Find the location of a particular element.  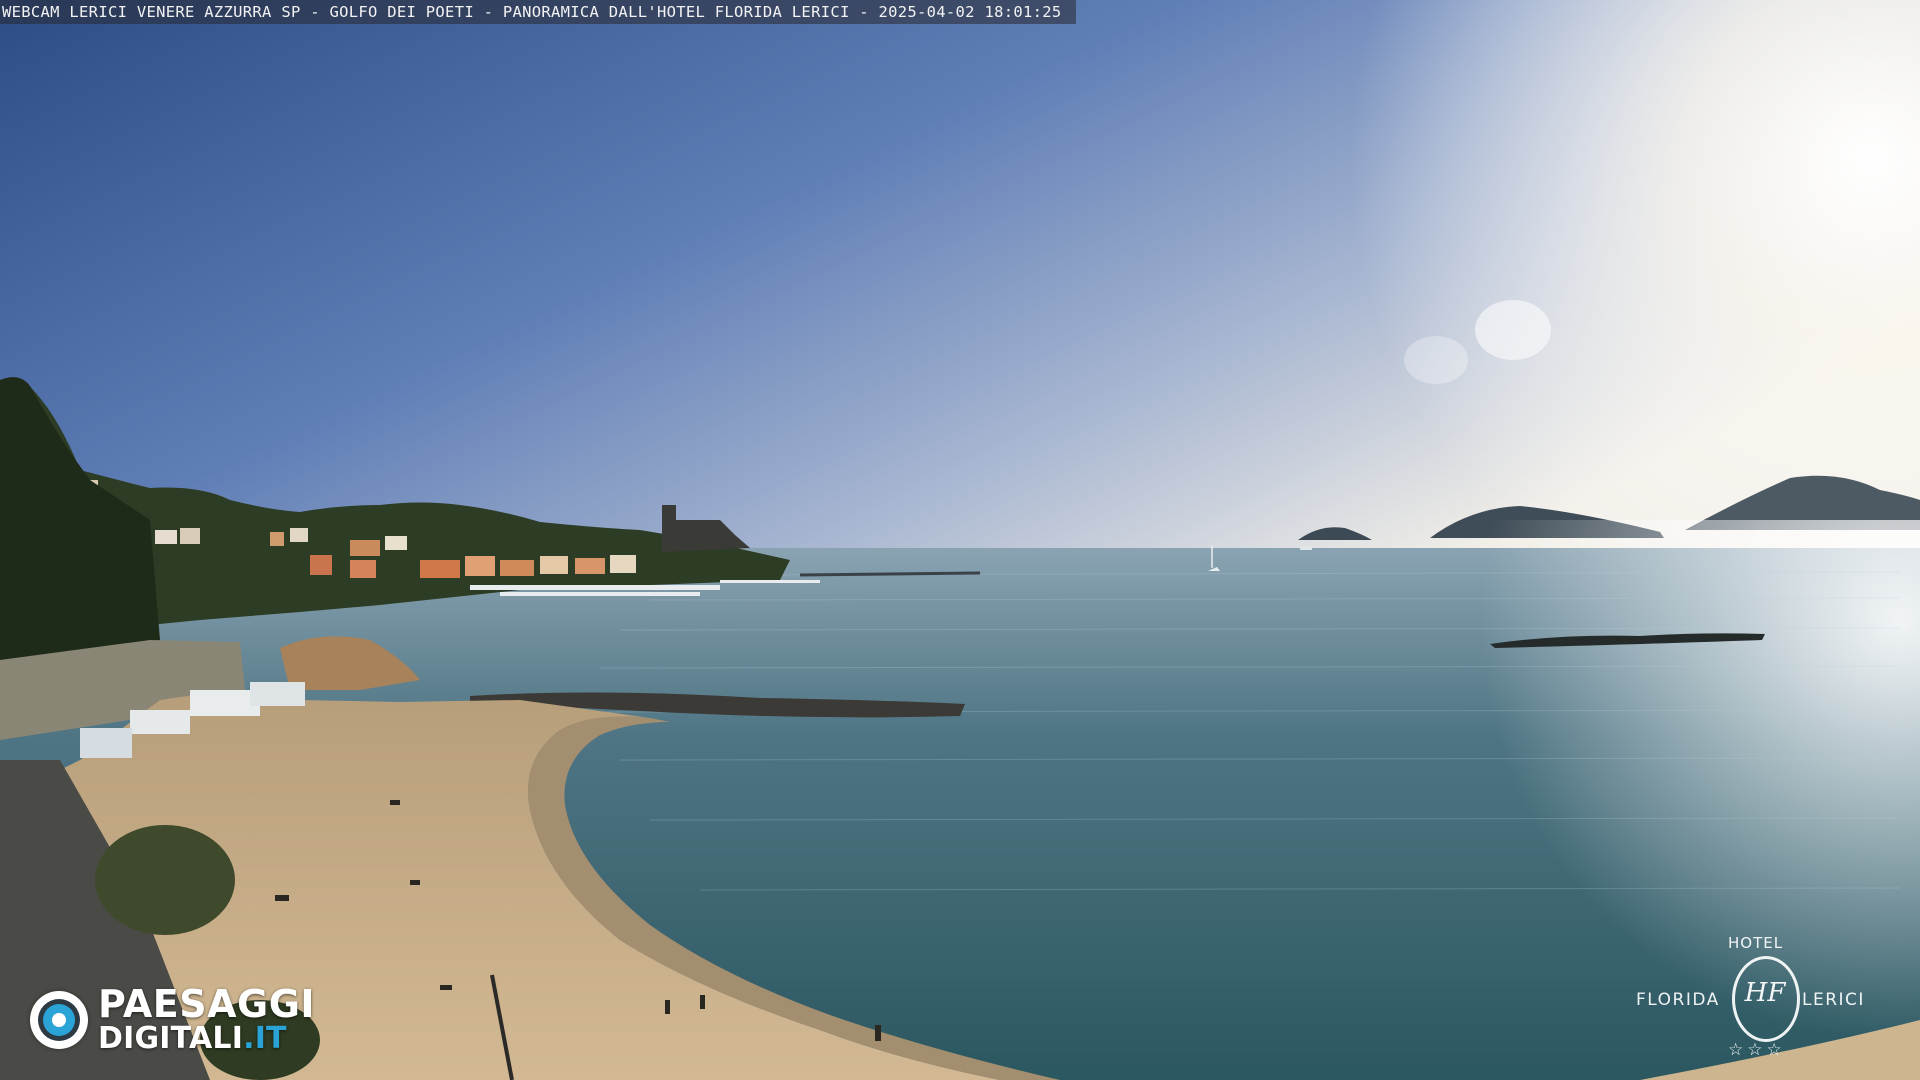

eye-icon is located at coordinates (59, 1020).